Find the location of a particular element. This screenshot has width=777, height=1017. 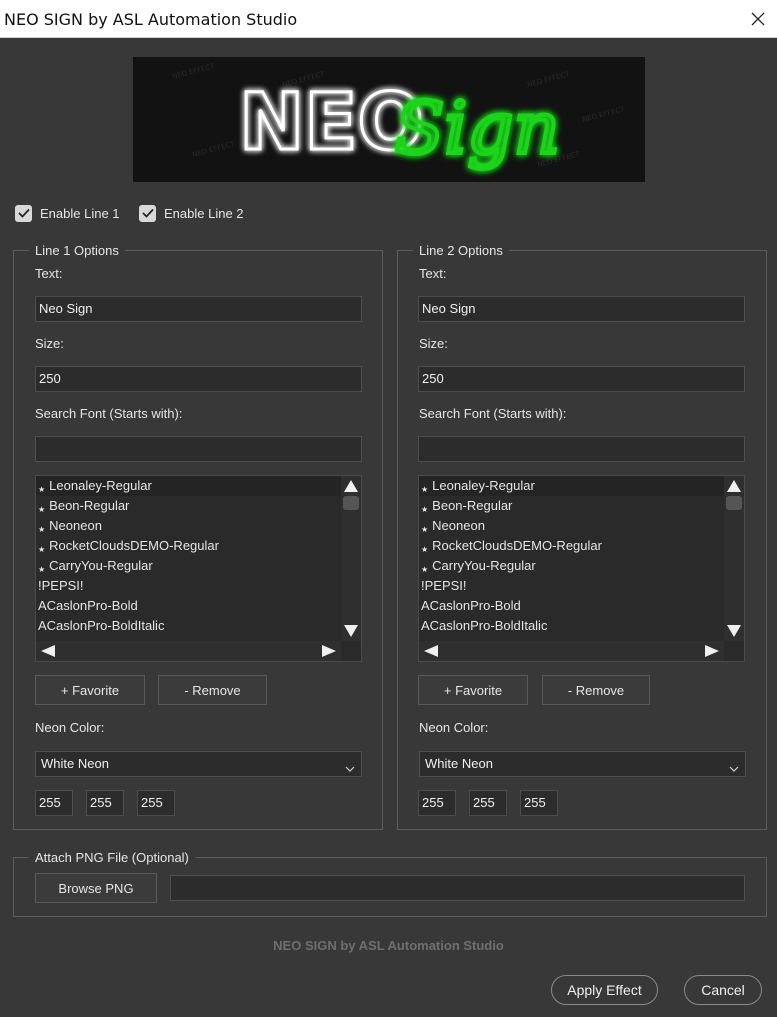

enable-line-1-checkbox: Enable Line 1 is located at coordinates (67, 213).